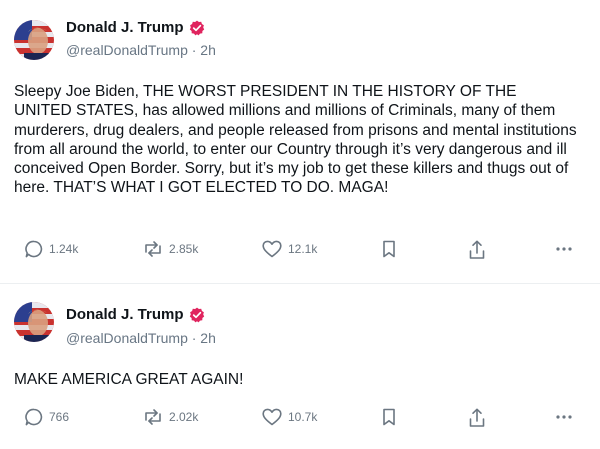 Image resolution: width=600 pixels, height=449 pixels. I want to click on post-actions: 766 2.02k 10.7k, so click(300, 419).